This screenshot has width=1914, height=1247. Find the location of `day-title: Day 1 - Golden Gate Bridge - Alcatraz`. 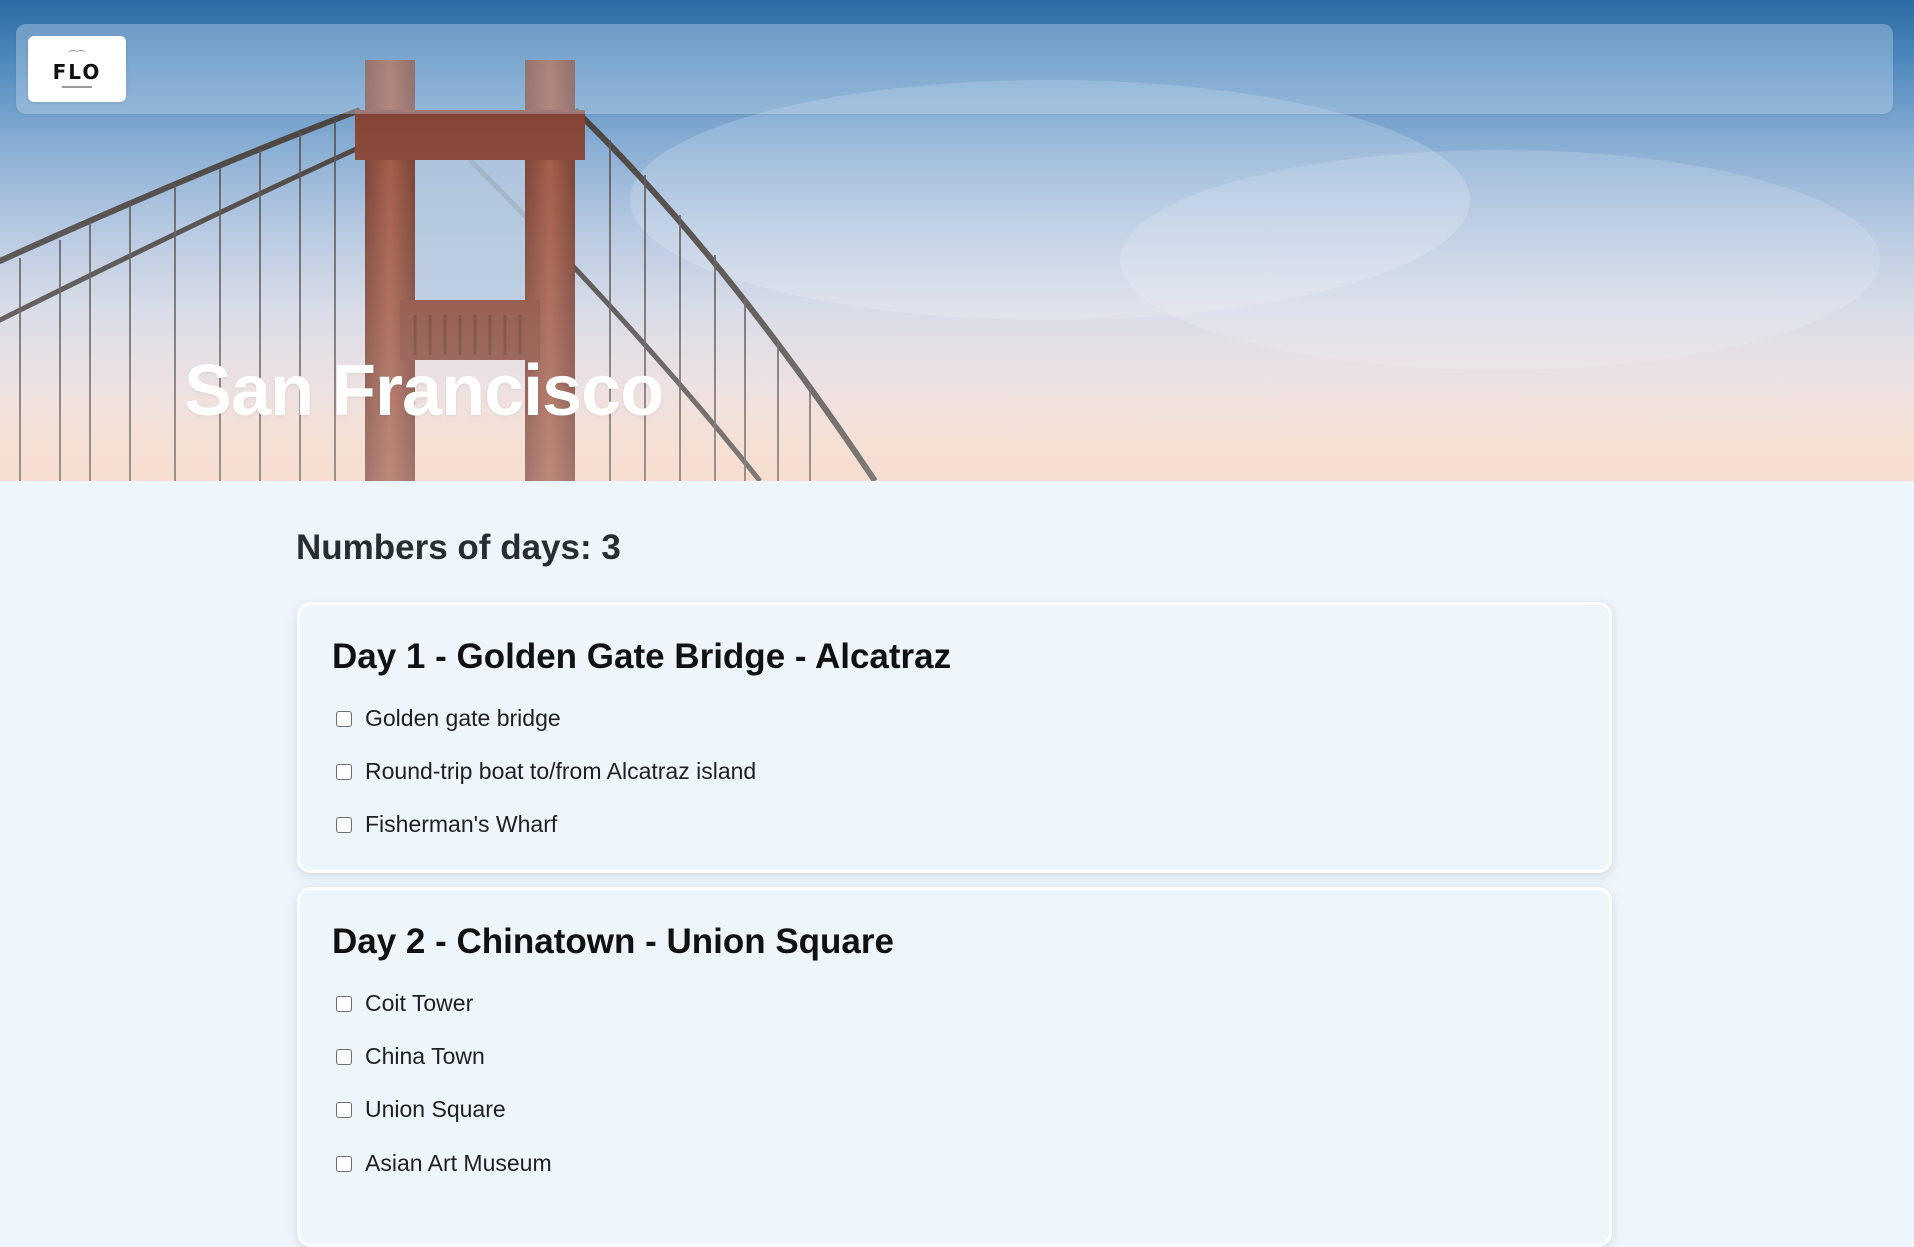

day-title: Day 1 - Golden Gate Bridge - Alcatraz is located at coordinates (642, 656).